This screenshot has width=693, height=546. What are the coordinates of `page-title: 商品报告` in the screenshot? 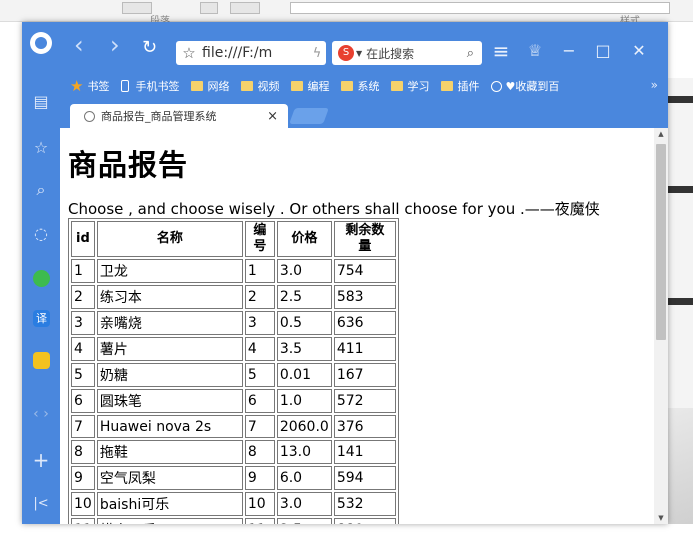 It's located at (128, 165).